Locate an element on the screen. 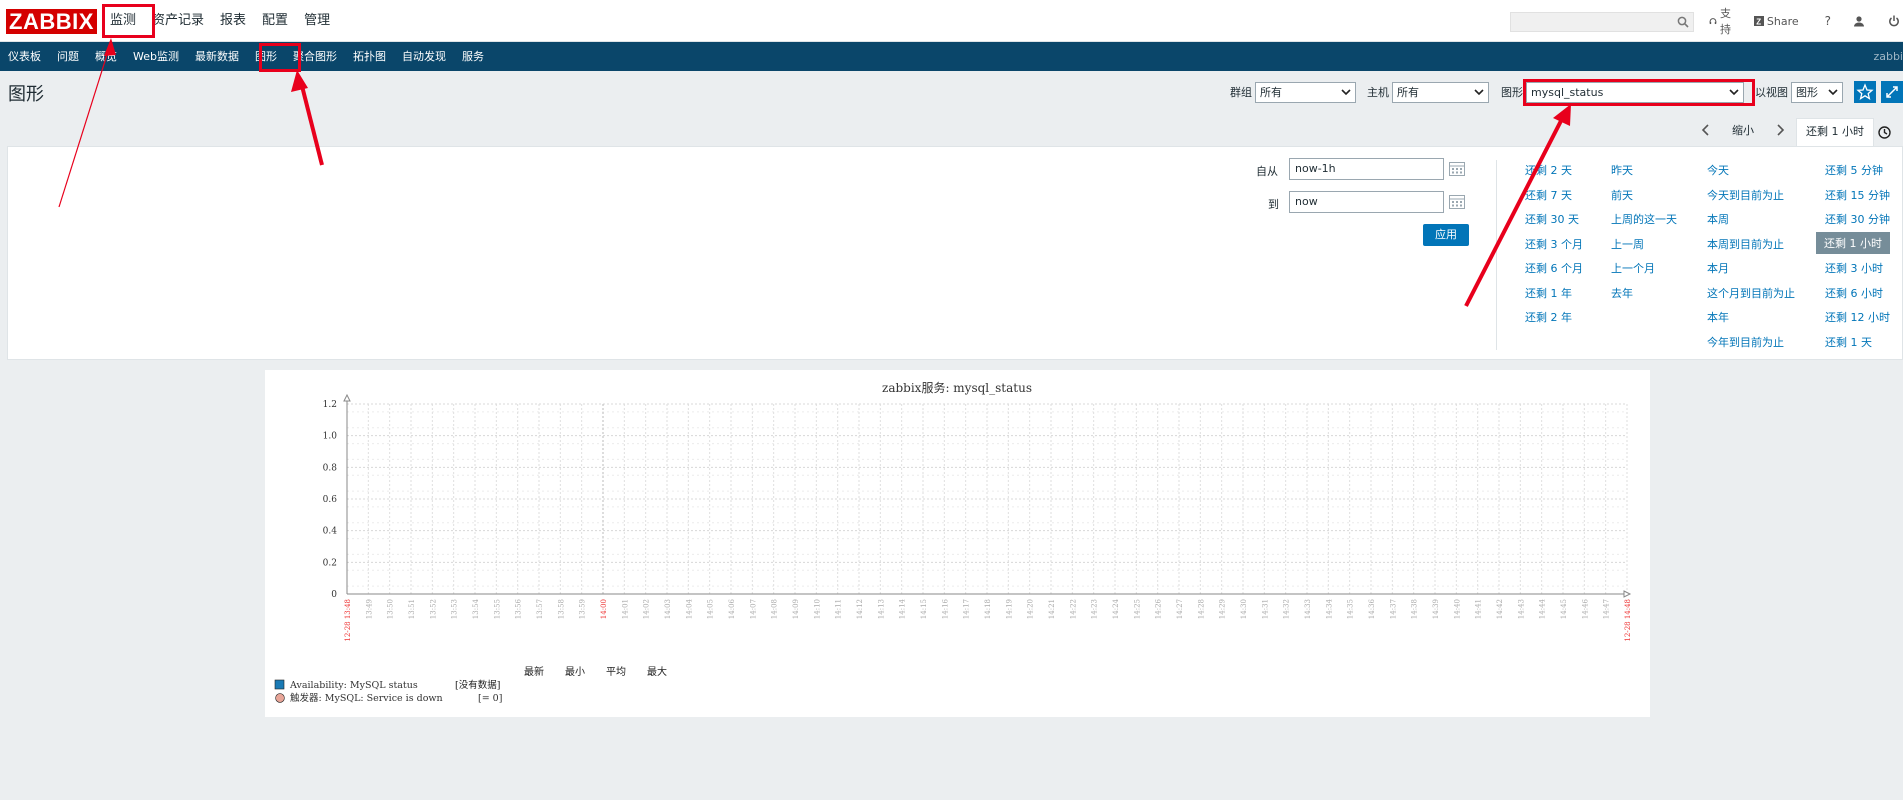  subnav-services: 服务 is located at coordinates (473, 56).